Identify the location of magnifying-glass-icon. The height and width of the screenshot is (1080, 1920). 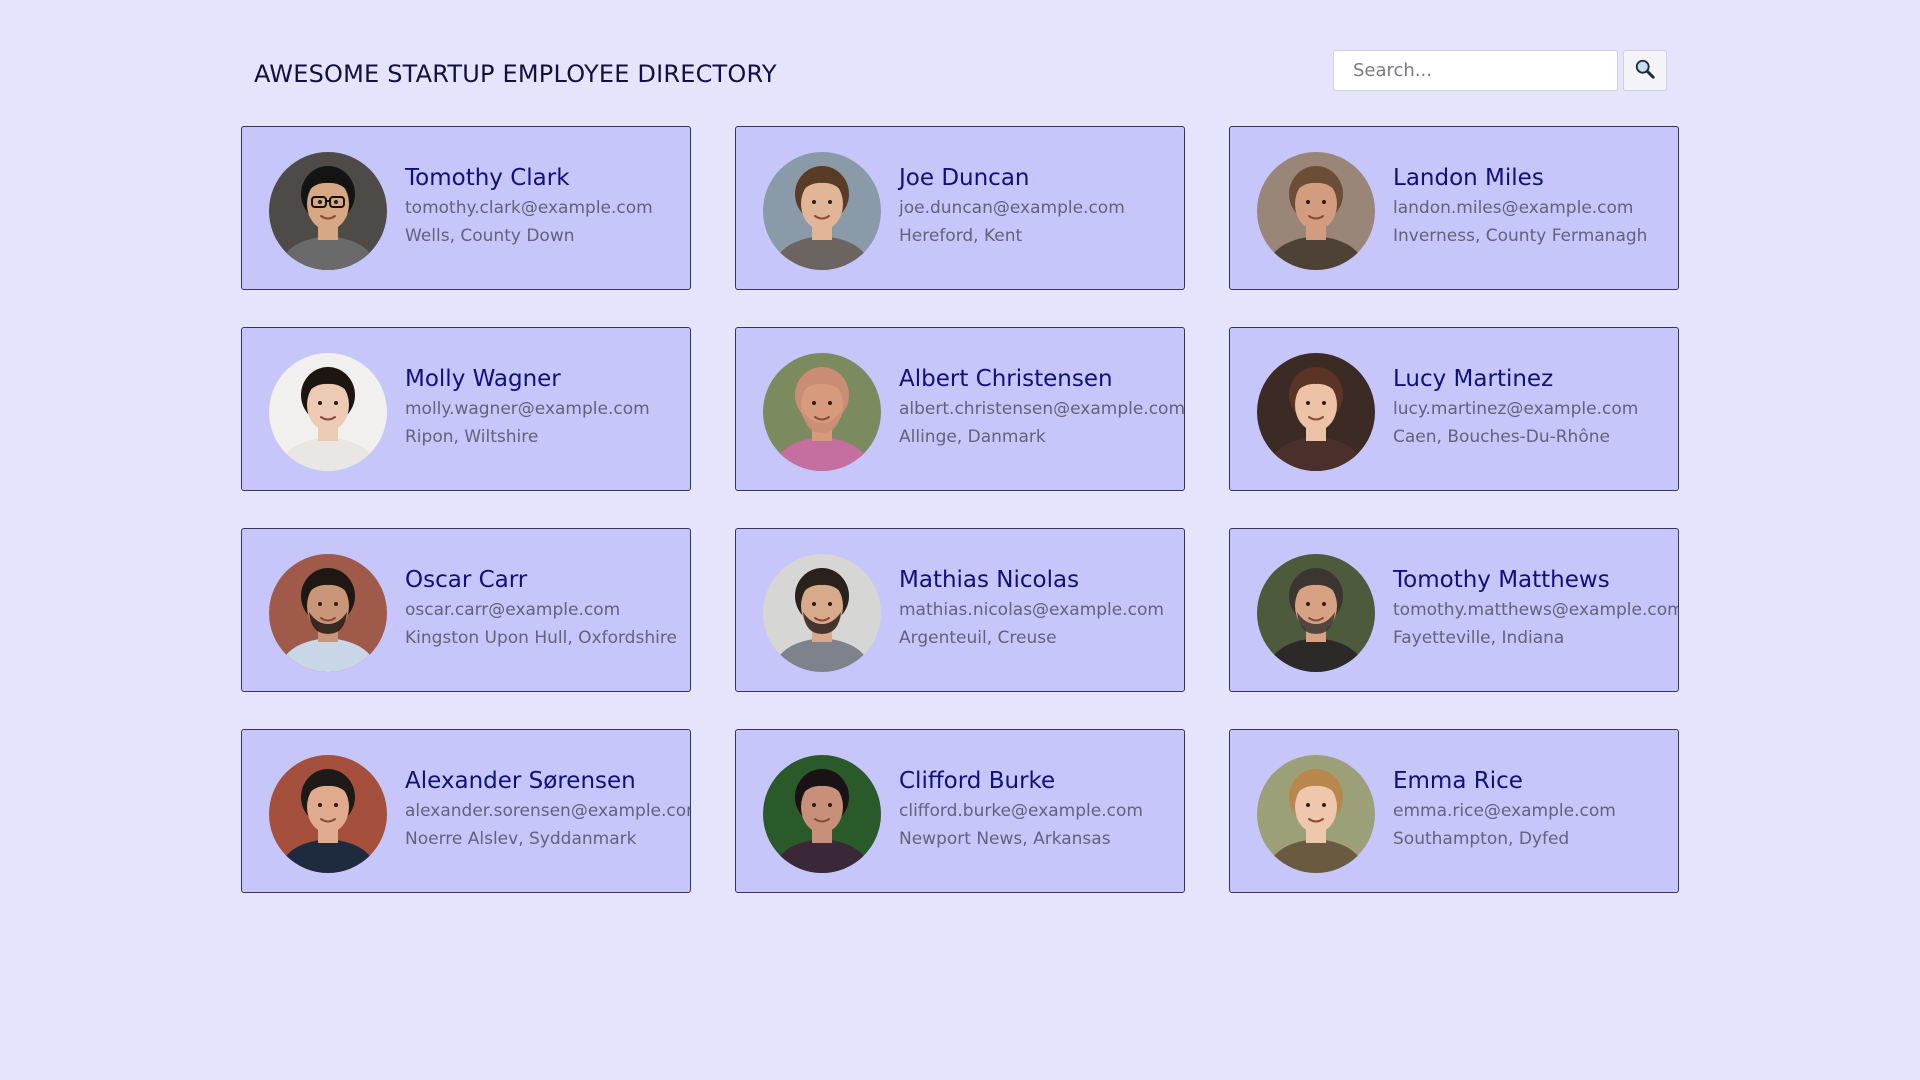
(1645, 71).